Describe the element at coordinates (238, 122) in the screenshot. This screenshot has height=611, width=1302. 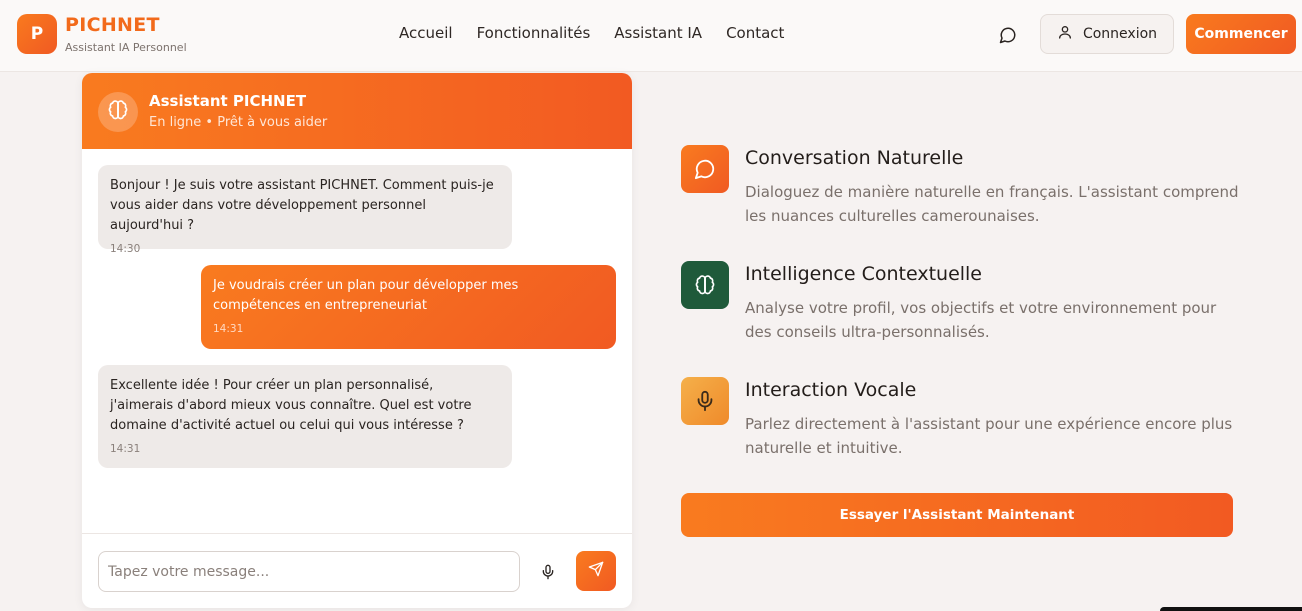
I see `chat-status: En ligne • Prêt à vous aider` at that location.